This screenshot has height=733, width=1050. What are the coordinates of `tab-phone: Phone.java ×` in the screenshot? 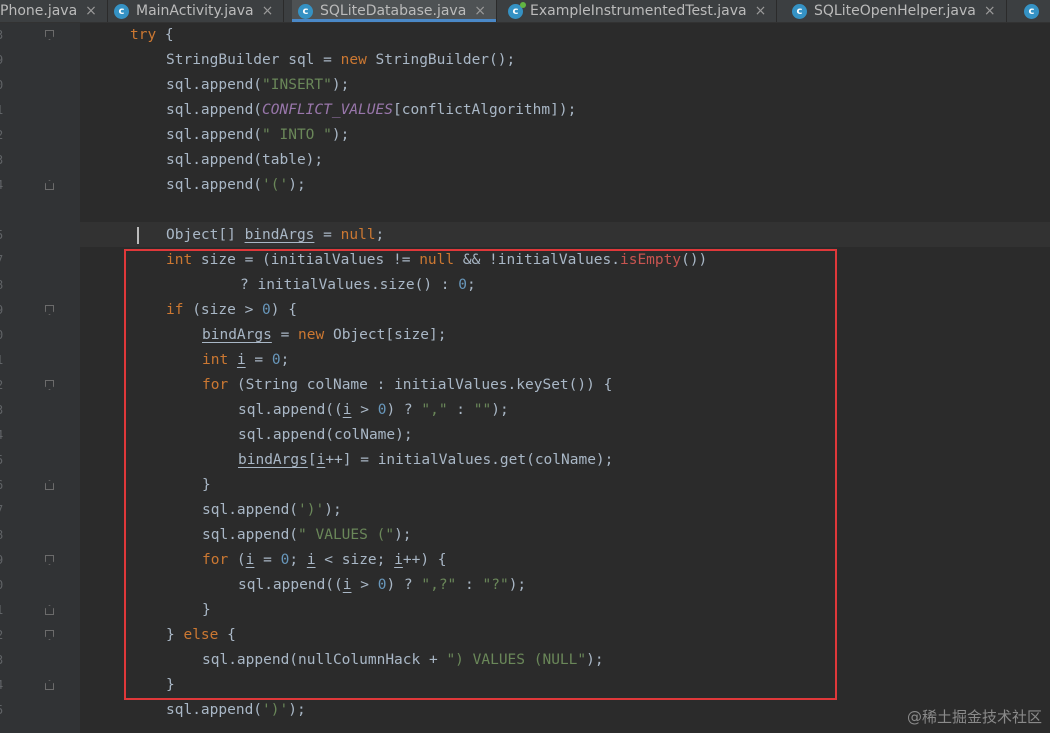 It's located at (54, 11).